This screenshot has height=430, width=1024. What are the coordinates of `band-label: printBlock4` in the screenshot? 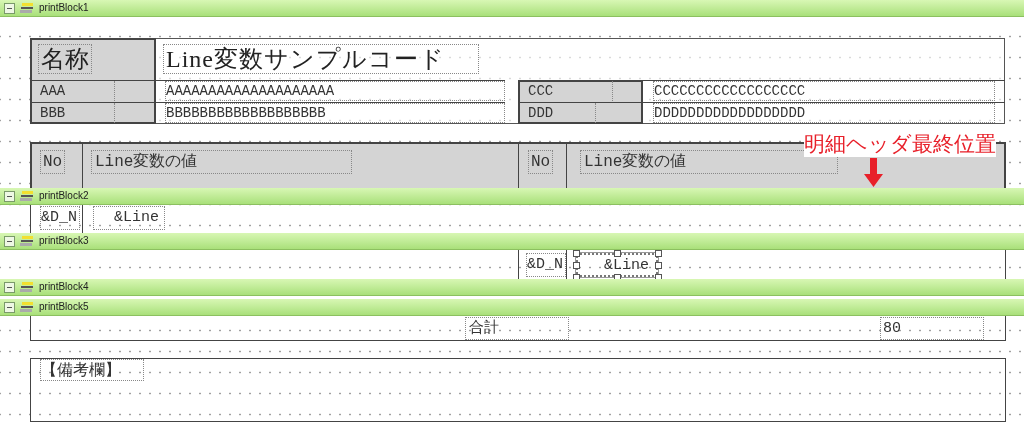 It's located at (64, 287).